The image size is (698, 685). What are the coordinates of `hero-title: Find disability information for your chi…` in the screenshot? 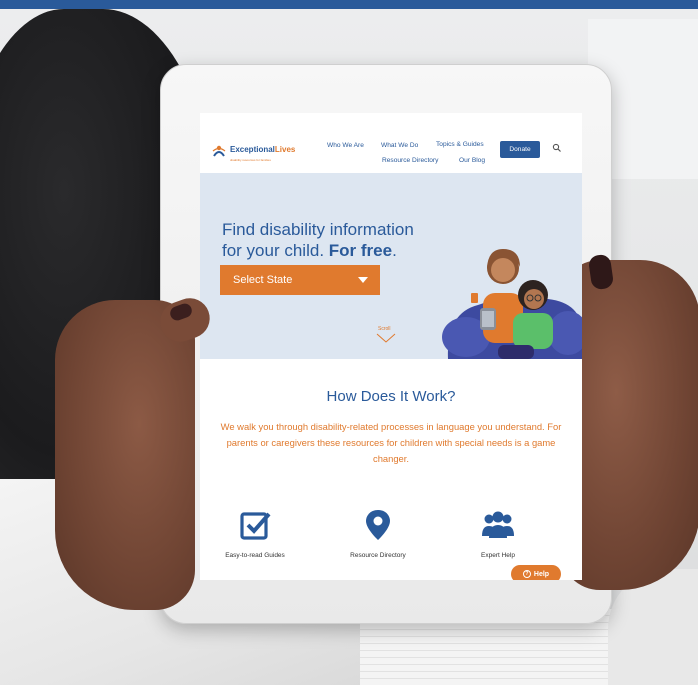 It's located at (318, 240).